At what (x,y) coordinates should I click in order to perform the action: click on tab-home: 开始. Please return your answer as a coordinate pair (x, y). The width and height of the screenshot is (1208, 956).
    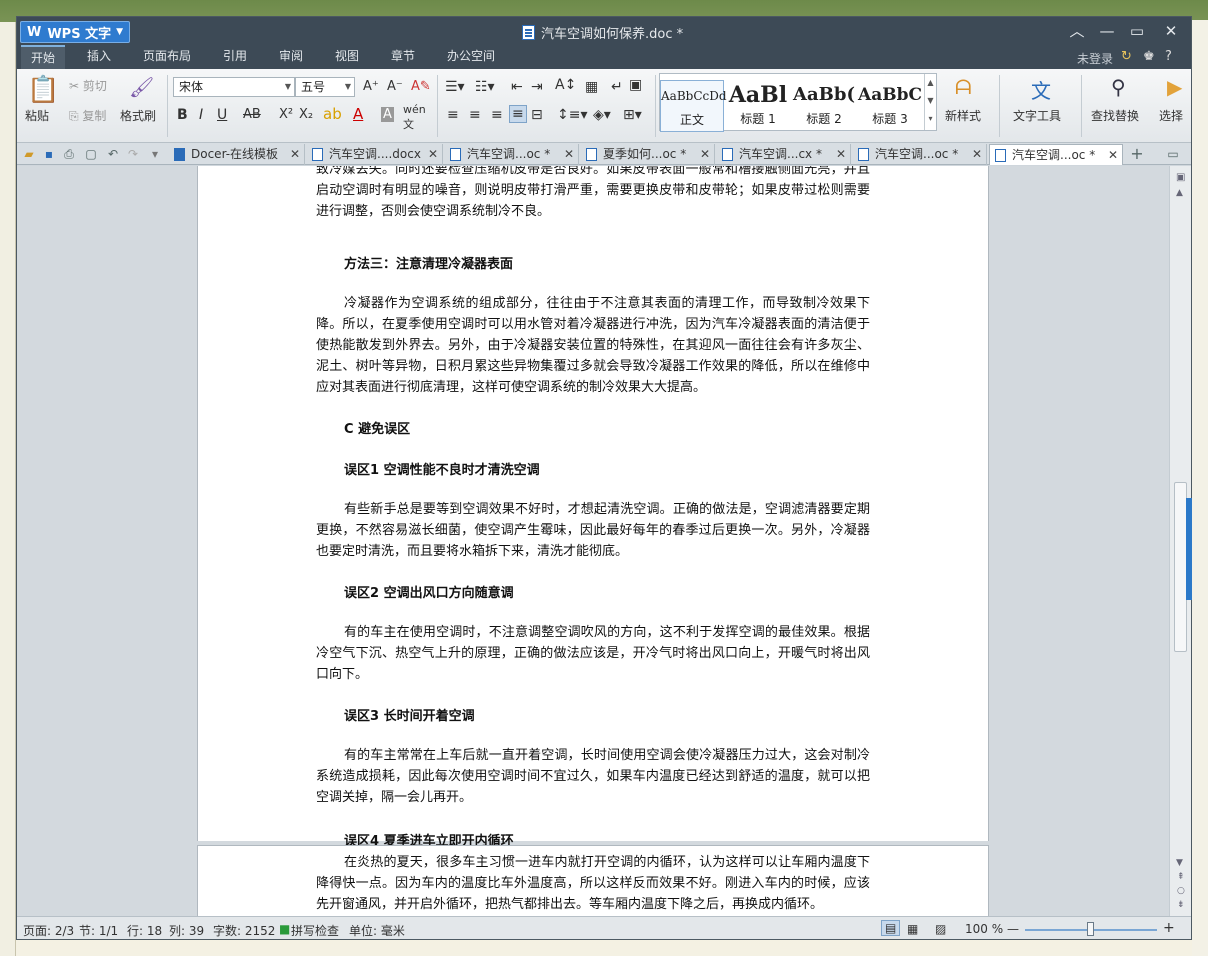
    Looking at the image, I should click on (43, 57).